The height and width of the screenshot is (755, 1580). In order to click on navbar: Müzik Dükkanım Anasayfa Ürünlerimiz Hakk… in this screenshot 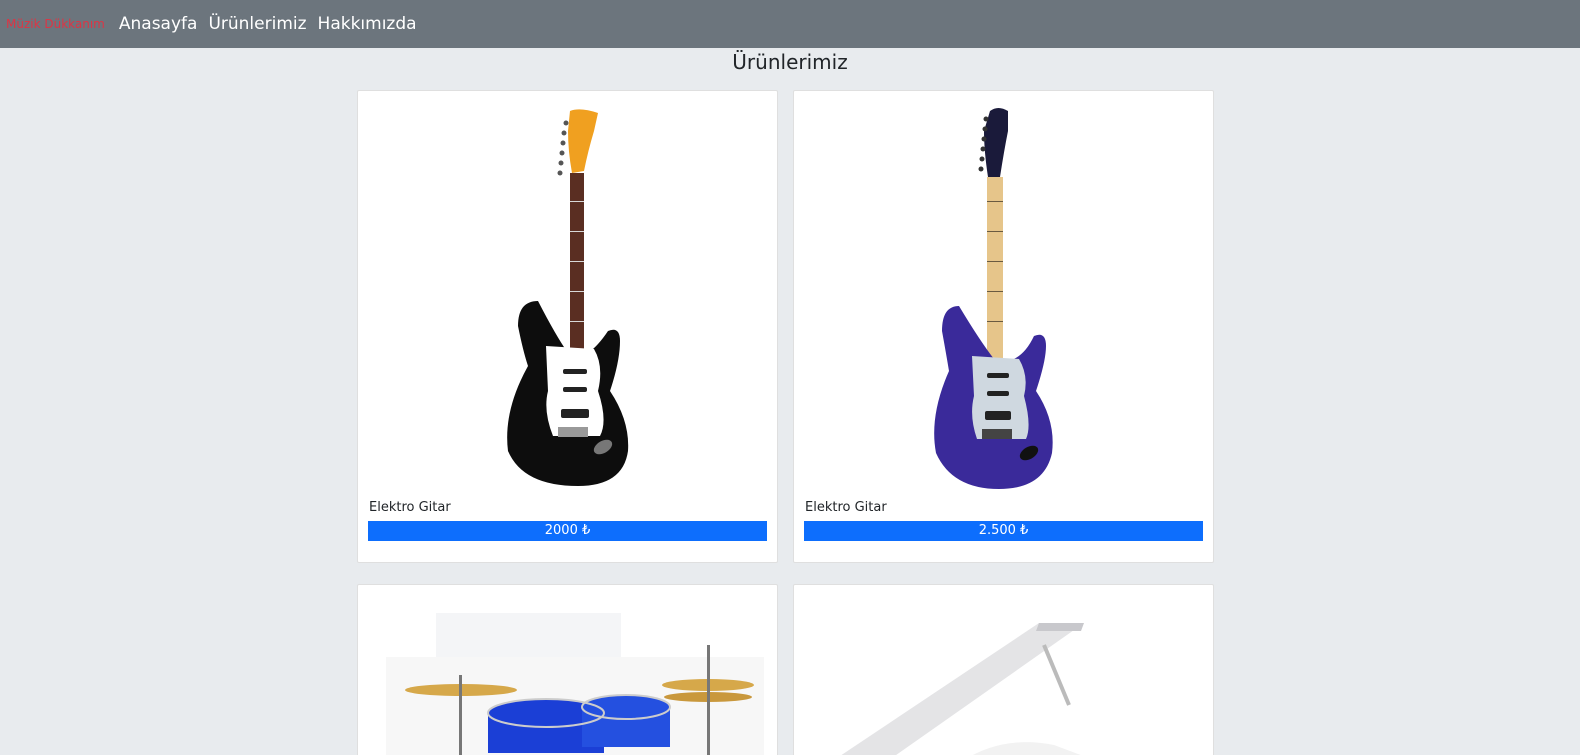, I will do `click(790, 24)`.